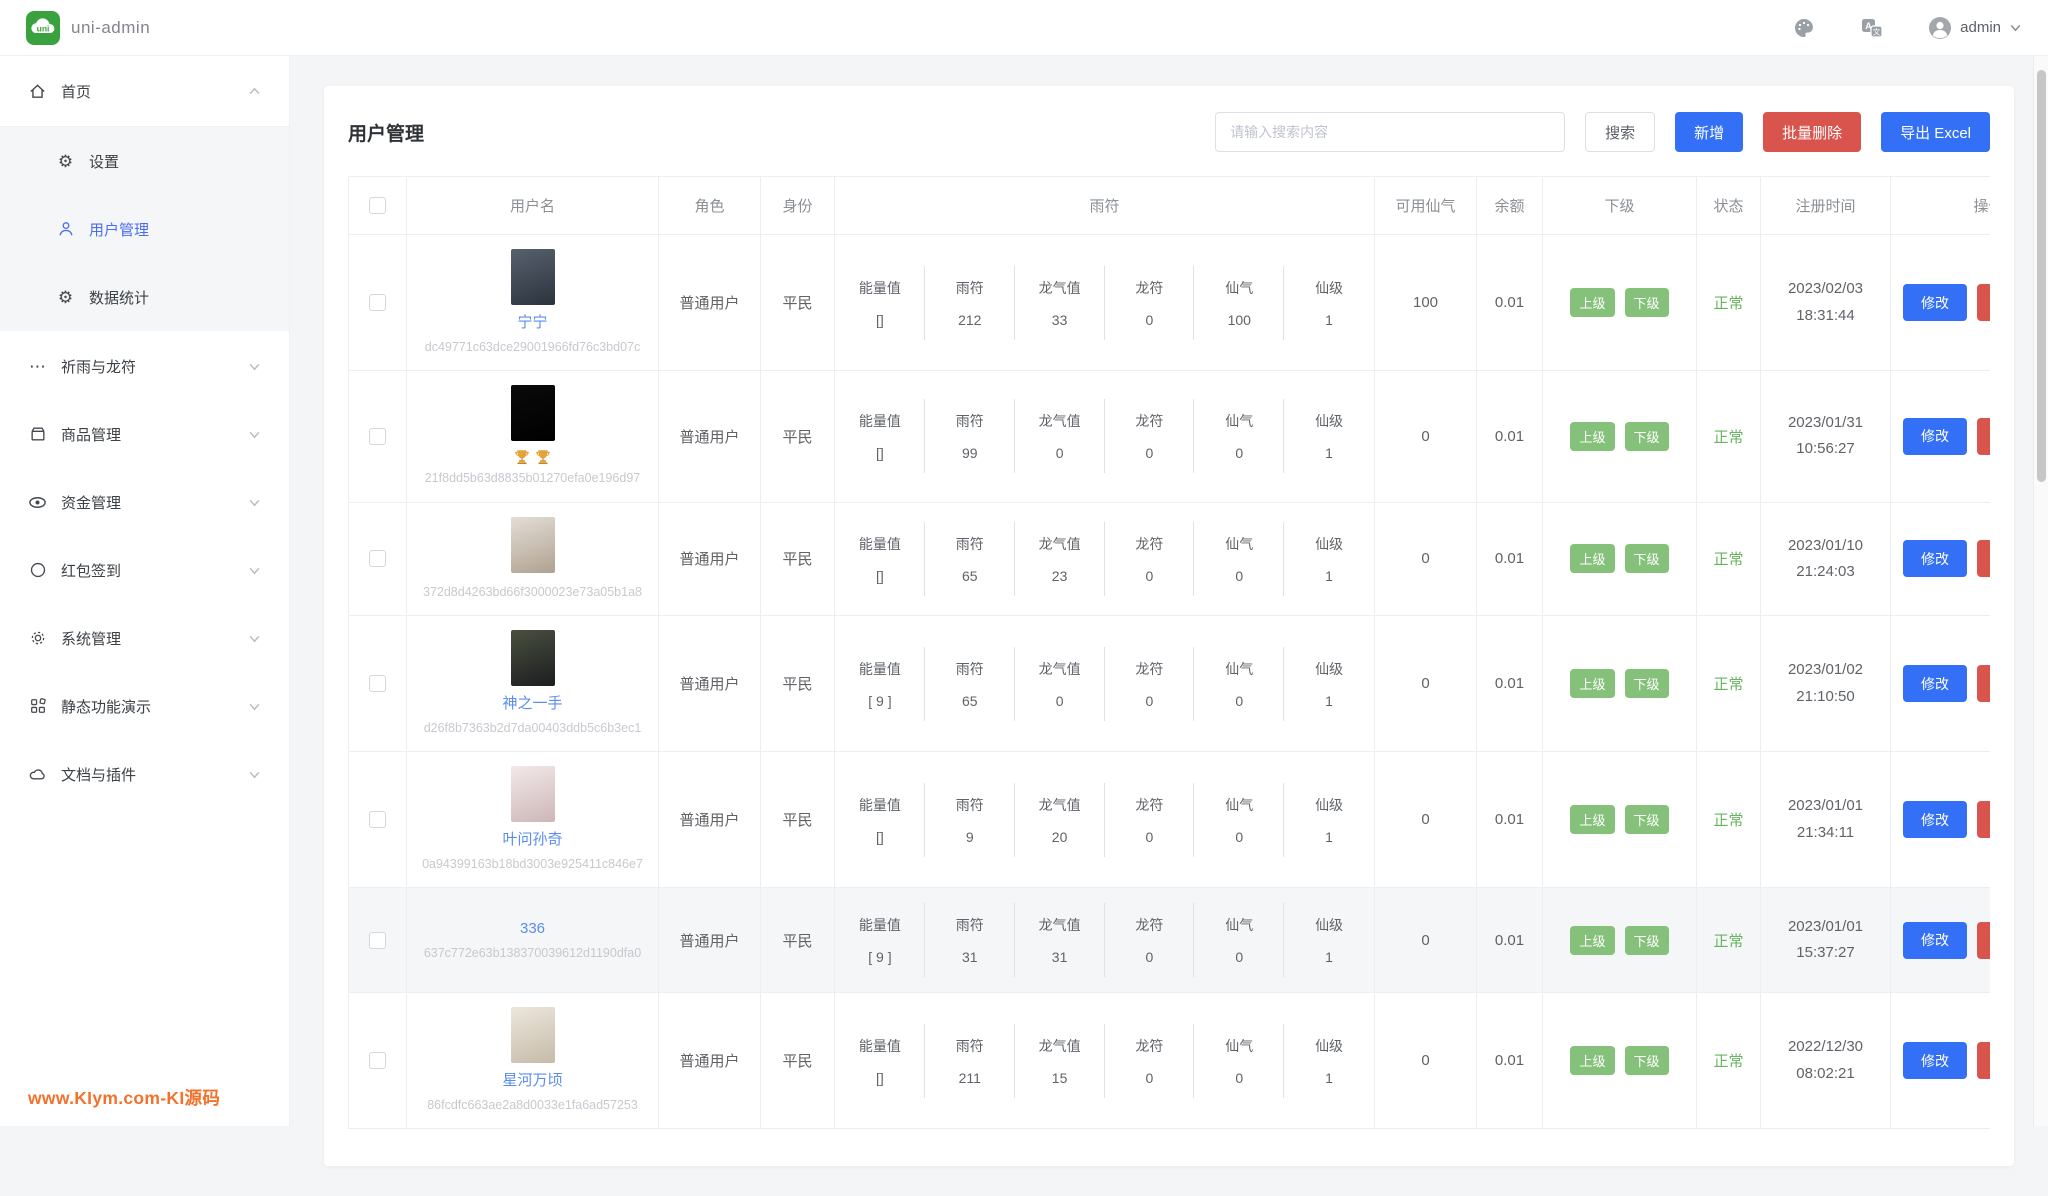 The height and width of the screenshot is (1196, 2048). Describe the element at coordinates (377, 205) in the screenshot. I see `select-all-checkbox` at that location.